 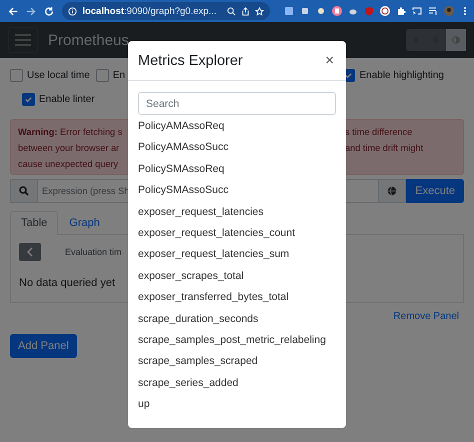 What do you see at coordinates (237, 127) in the screenshot?
I see `metric-item: PolicyAMAssoReq` at bounding box center [237, 127].